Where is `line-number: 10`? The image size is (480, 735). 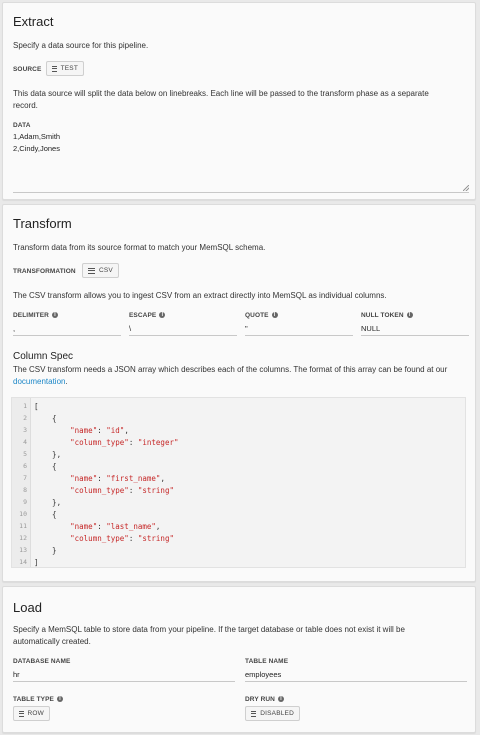
line-number: 10 is located at coordinates (23, 514).